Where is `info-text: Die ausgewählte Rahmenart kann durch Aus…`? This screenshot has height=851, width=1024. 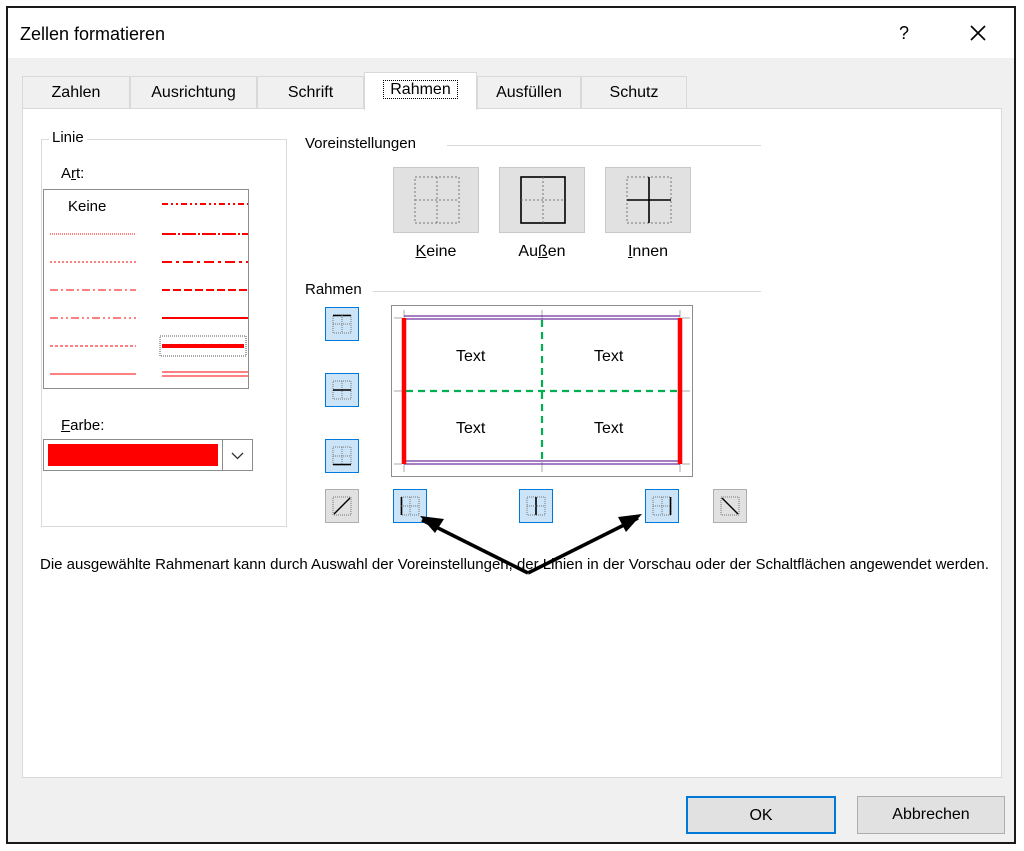 info-text: Die ausgewählte Rahmenart kann durch Aus… is located at coordinates (514, 564).